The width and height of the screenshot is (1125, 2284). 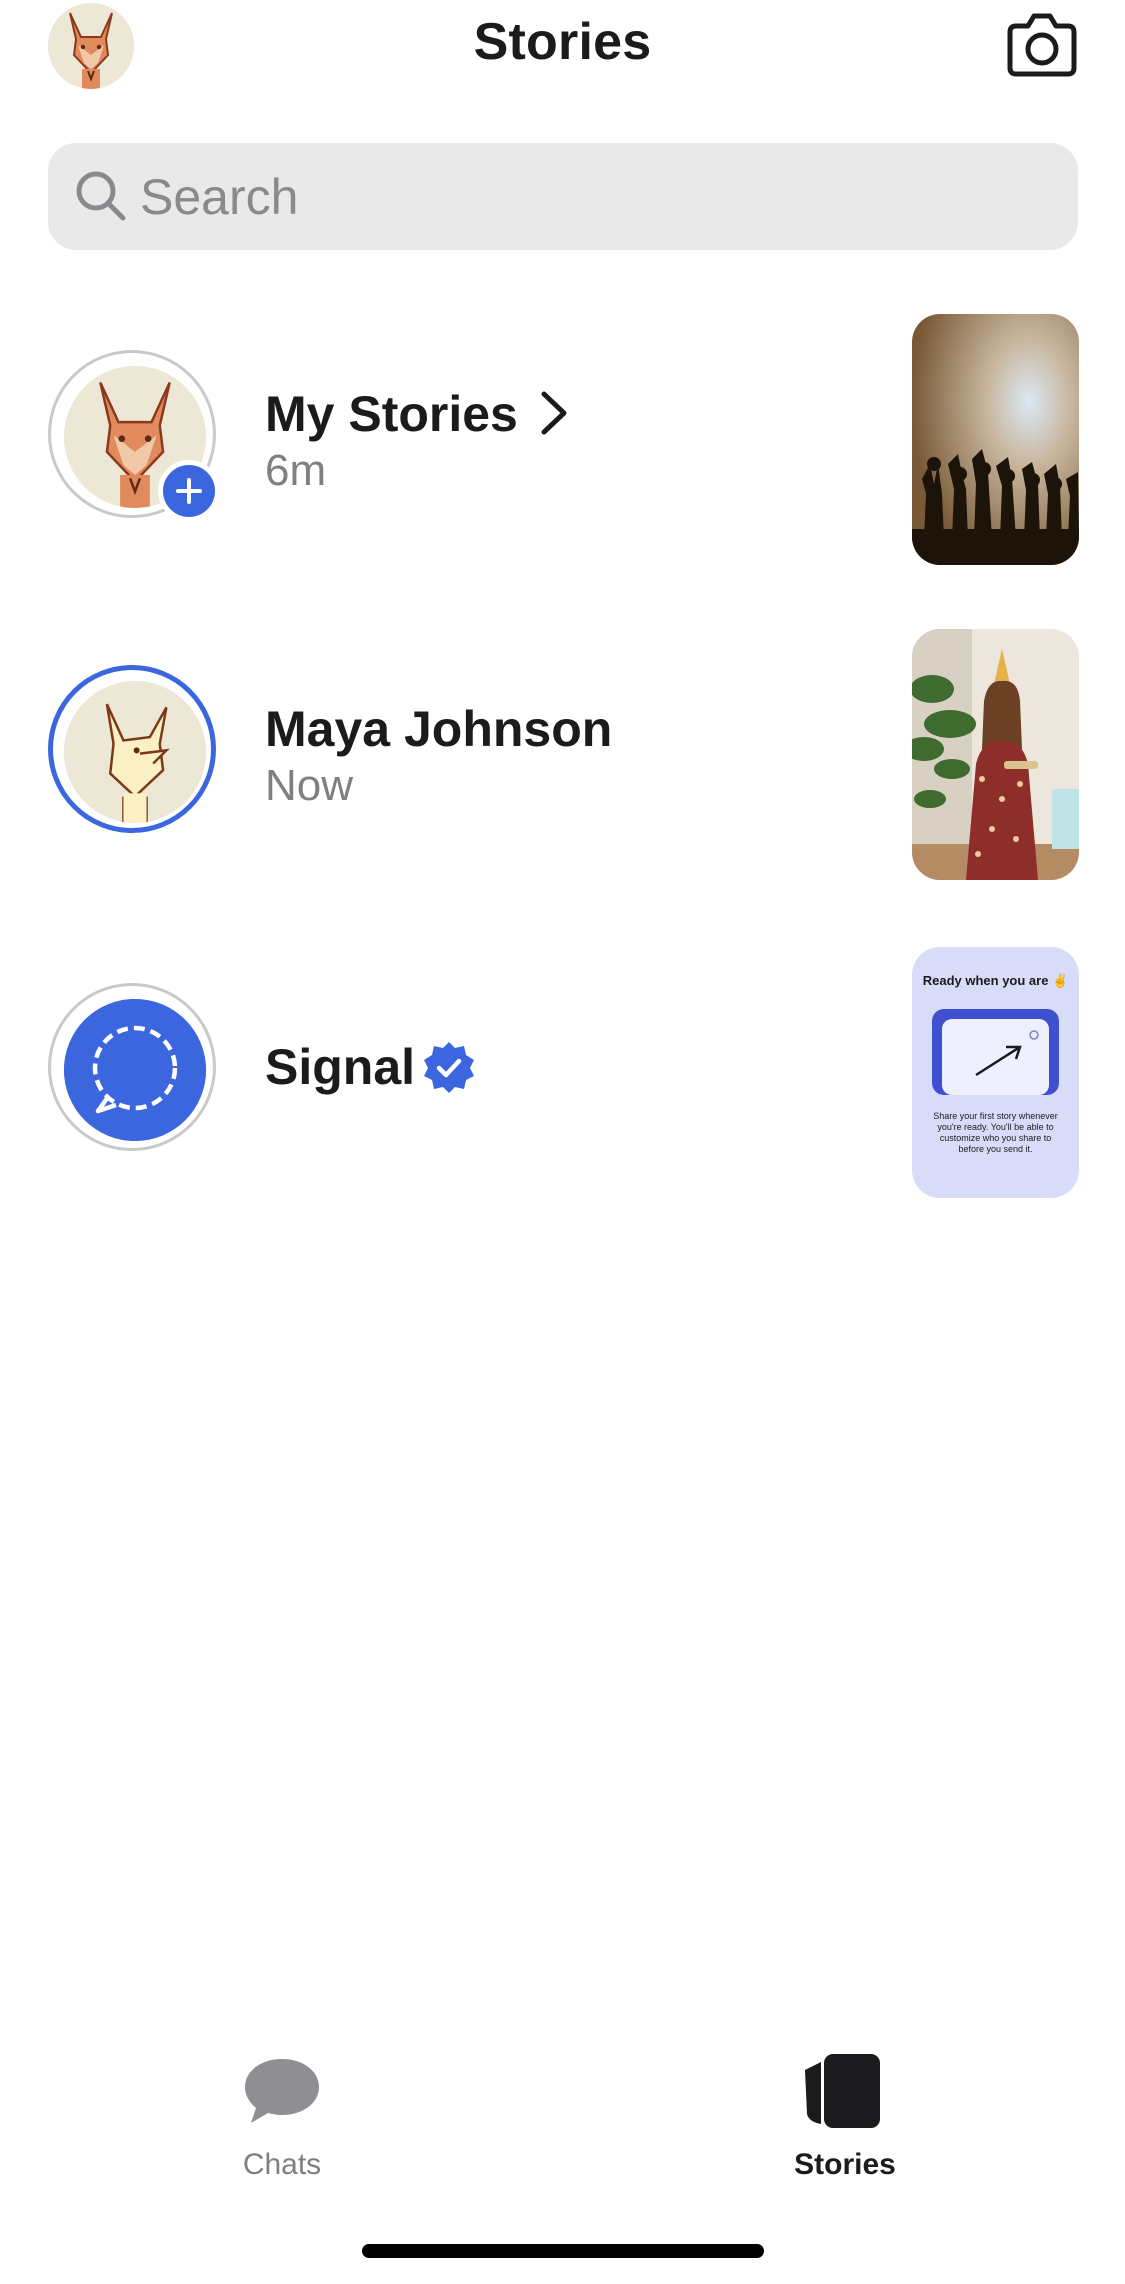 I want to click on concert-thumbnail-image, so click(x=995, y=439).